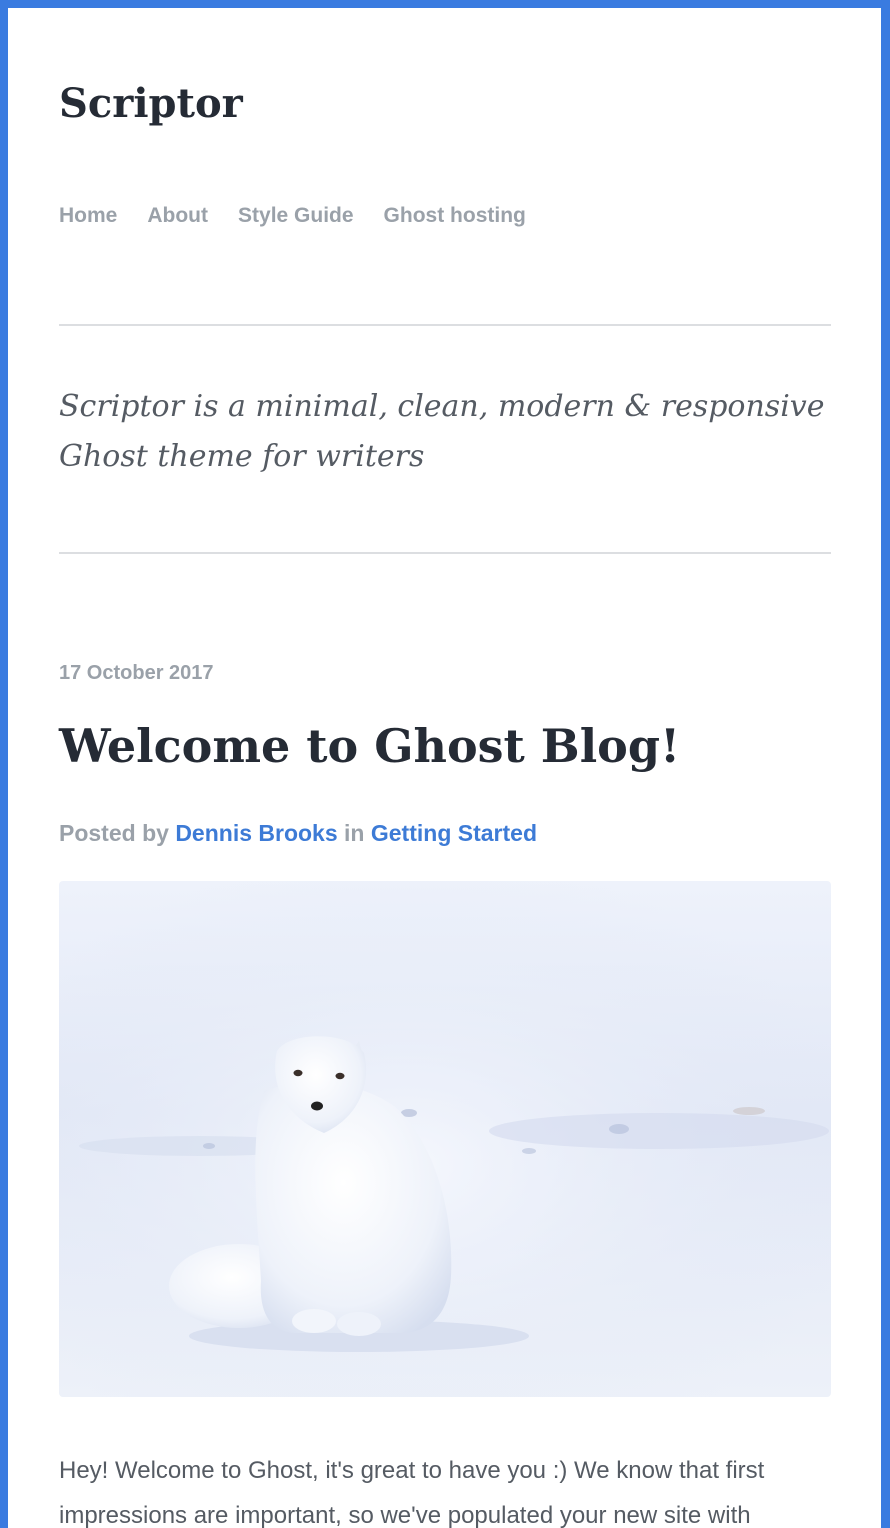 Image resolution: width=890 pixels, height=1528 pixels. Describe the element at coordinates (455, 216) in the screenshot. I see `nav-item-ghost-hosting: Ghost hosting` at that location.